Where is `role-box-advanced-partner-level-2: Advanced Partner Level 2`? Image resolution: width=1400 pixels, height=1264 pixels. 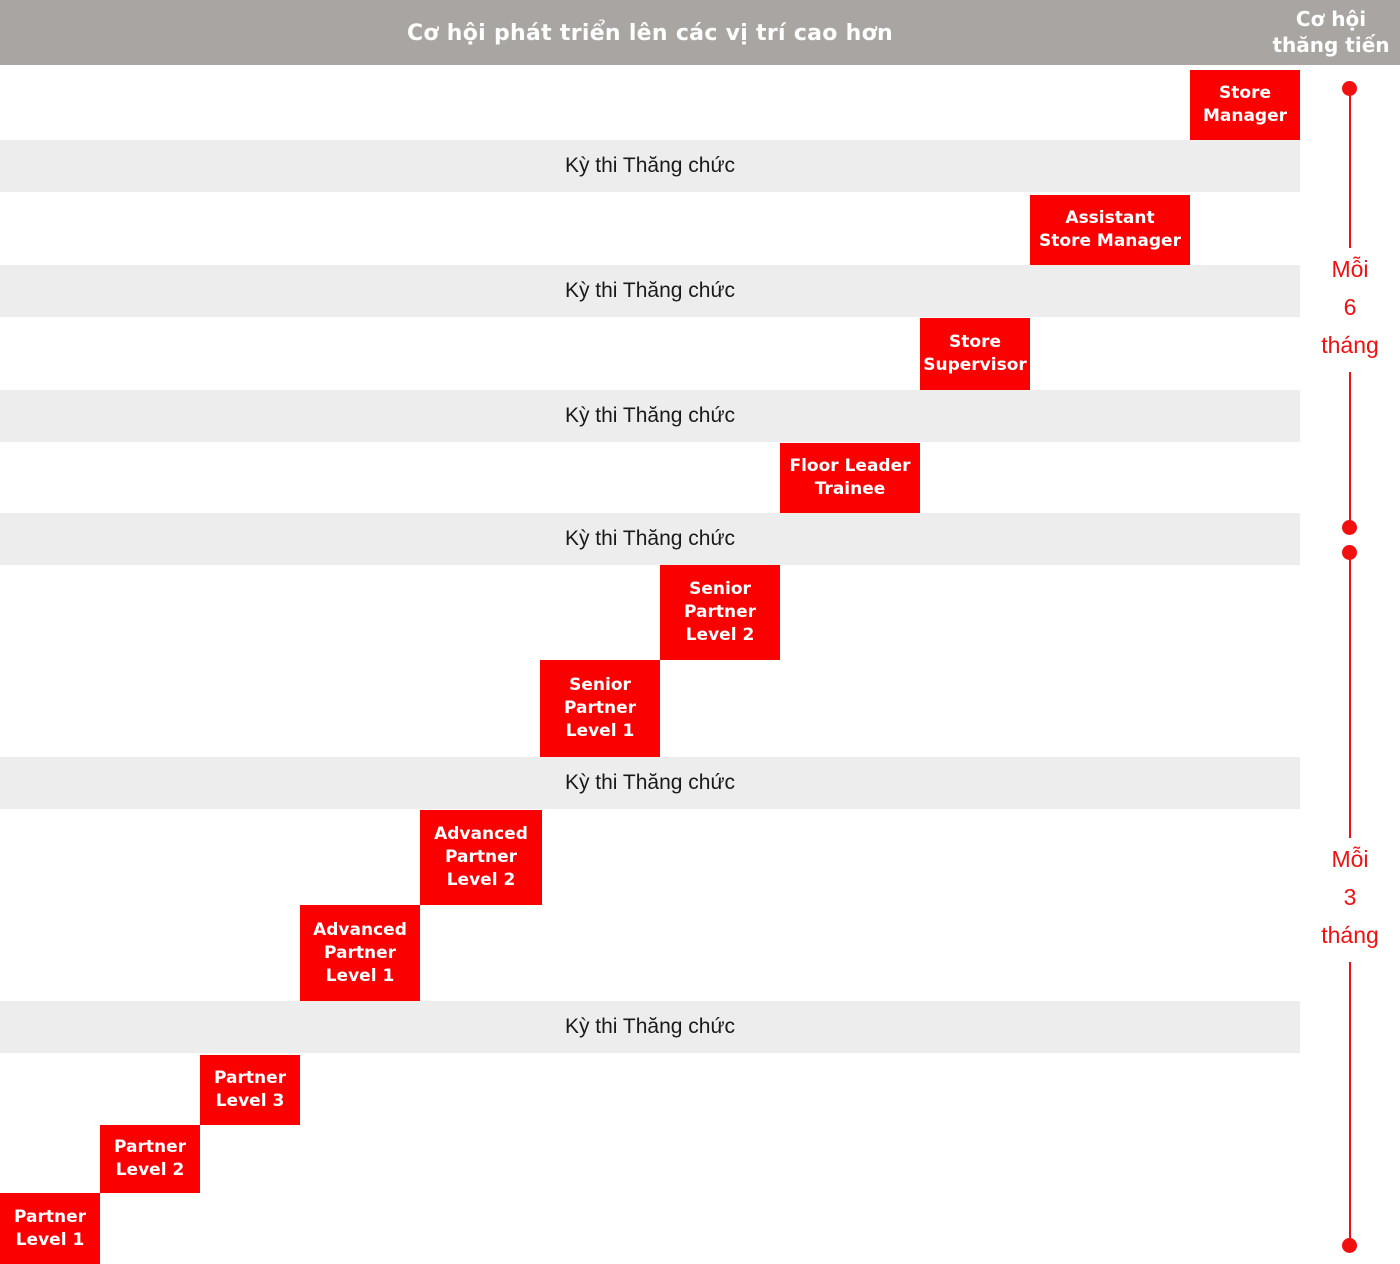
role-box-advanced-partner-level-2: Advanced Partner Level 2 is located at coordinates (481, 857).